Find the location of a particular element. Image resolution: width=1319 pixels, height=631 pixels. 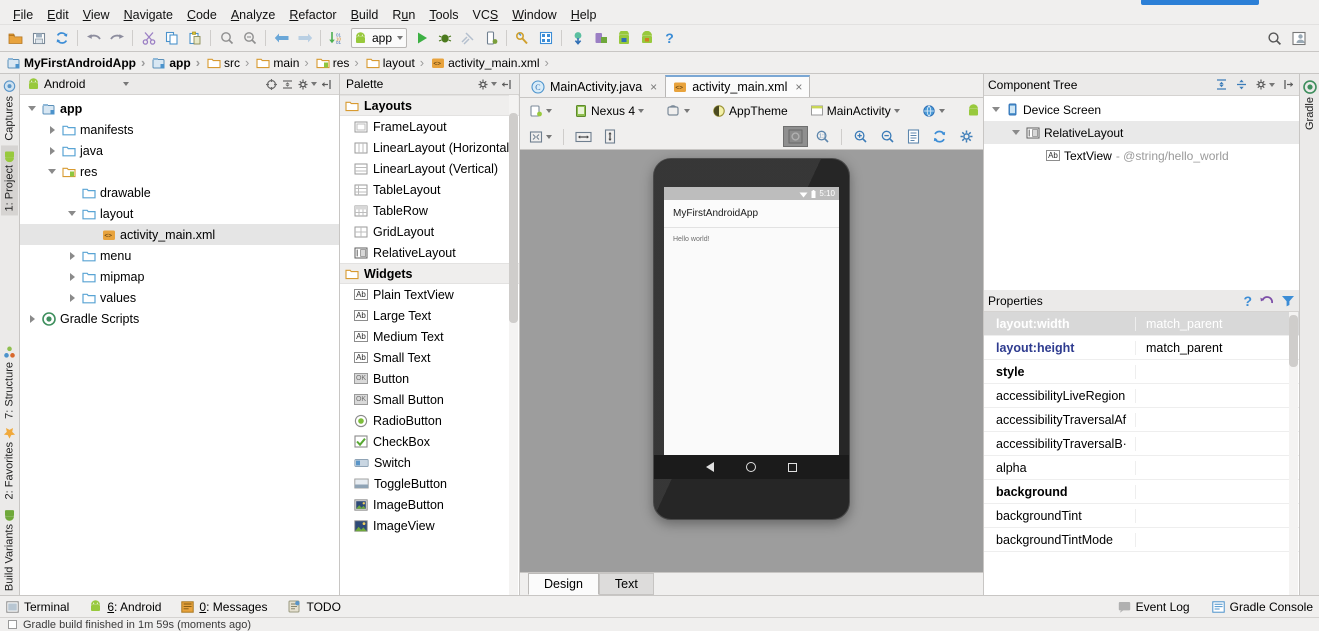

palette-item-large-text: Ab Large Text is located at coordinates (429, 315).